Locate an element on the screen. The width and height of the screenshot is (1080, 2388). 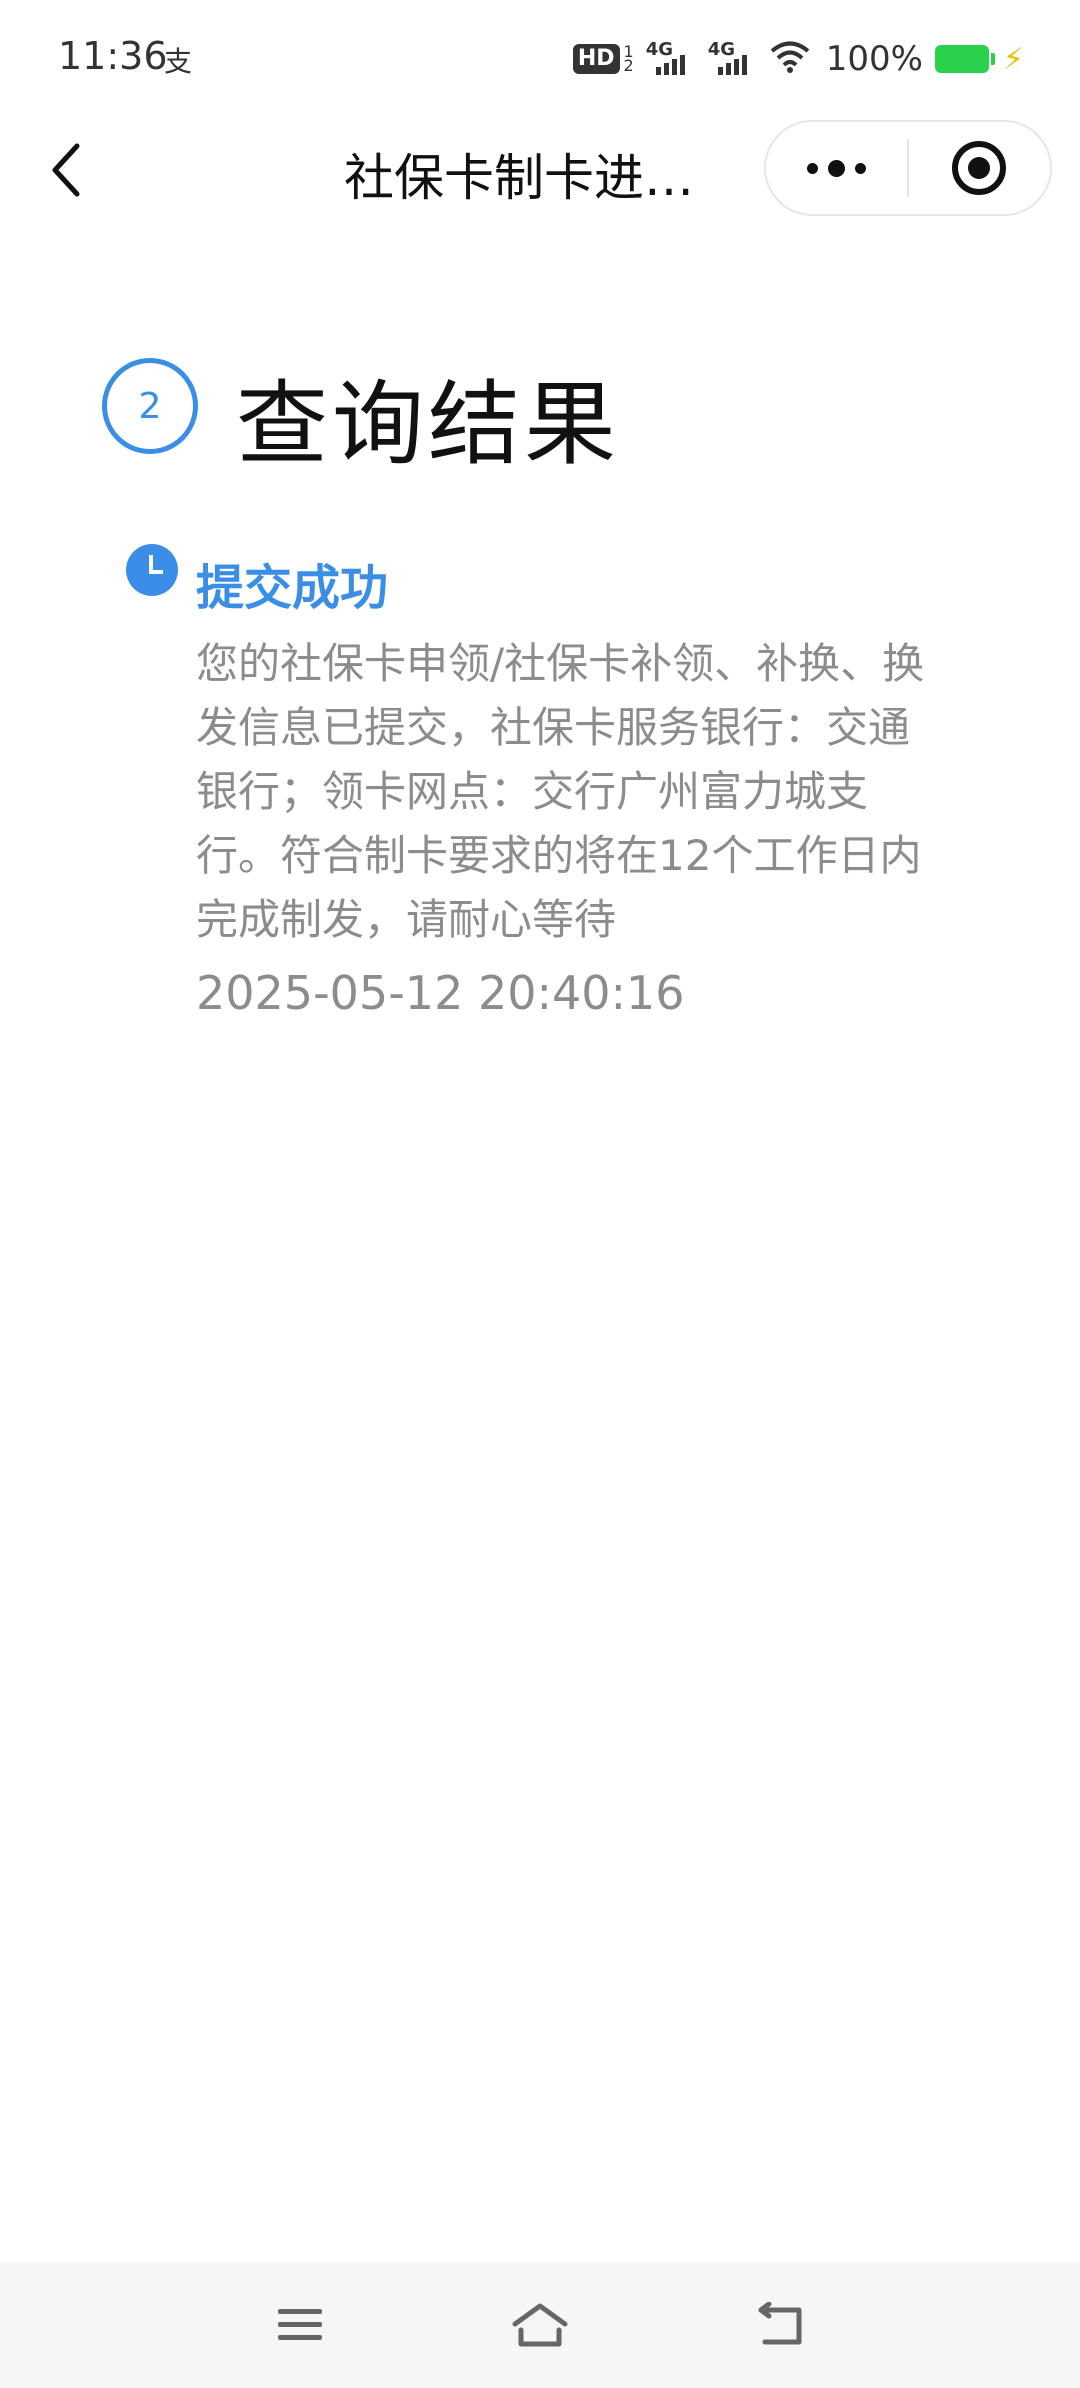
clock-icon is located at coordinates (152, 570).